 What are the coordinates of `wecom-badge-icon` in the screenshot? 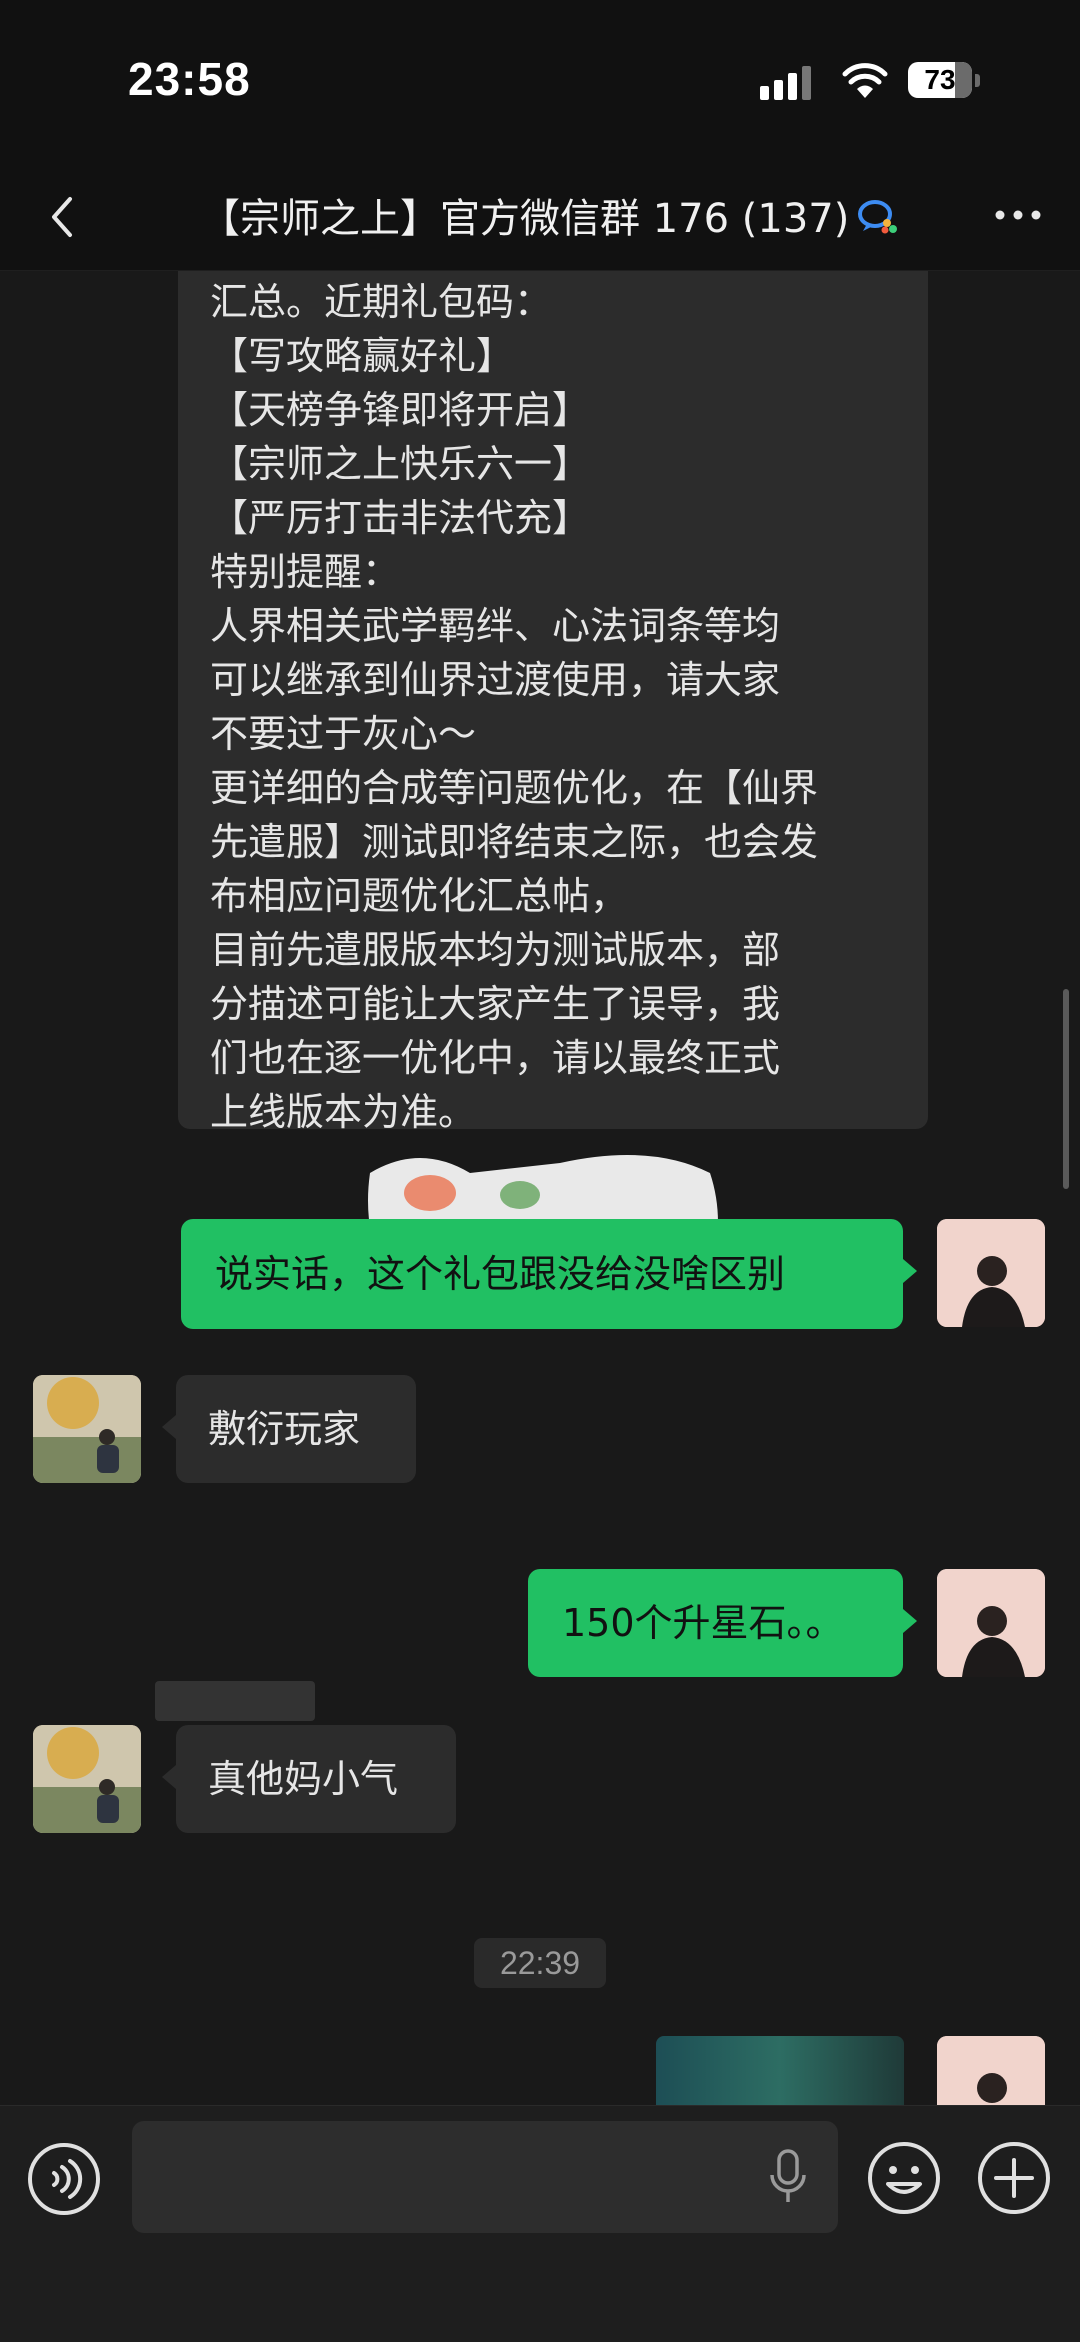 It's located at (878, 217).